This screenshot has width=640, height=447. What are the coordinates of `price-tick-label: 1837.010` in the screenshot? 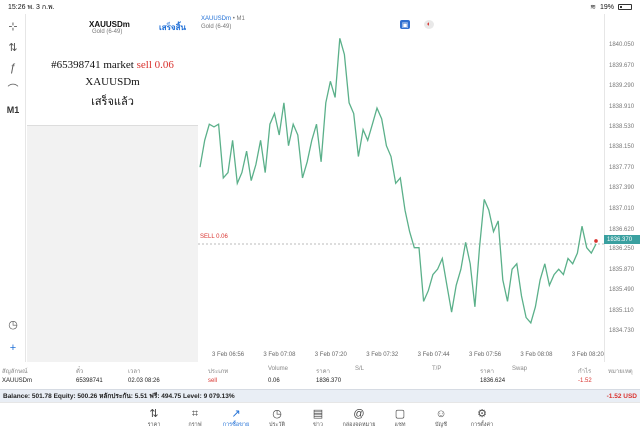 It's located at (622, 208).